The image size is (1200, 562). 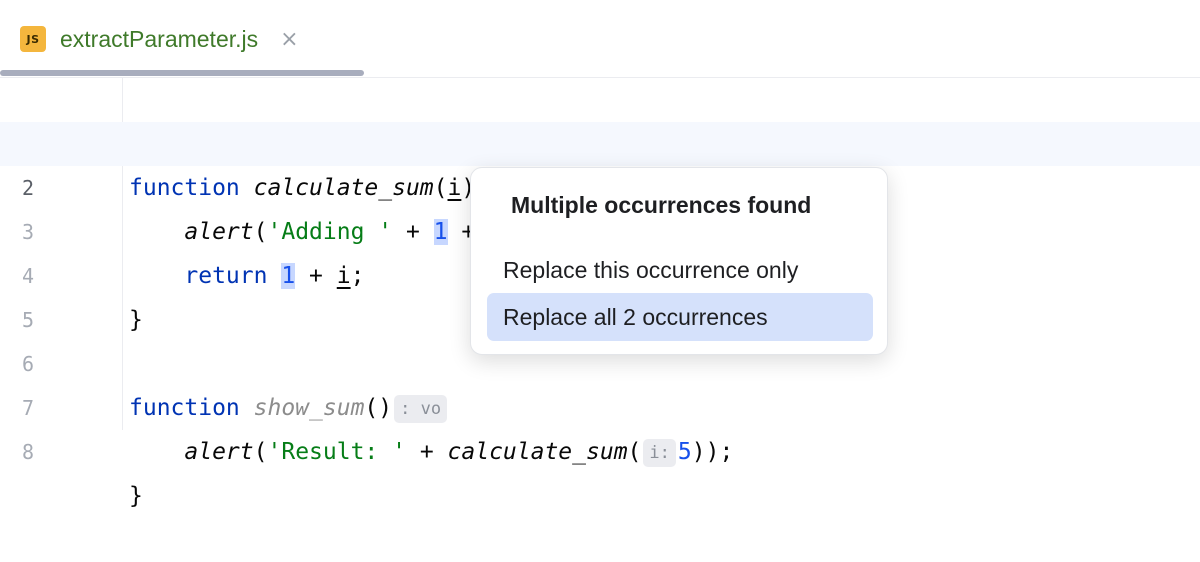 I want to click on code-text: }, so click(x=136, y=496).